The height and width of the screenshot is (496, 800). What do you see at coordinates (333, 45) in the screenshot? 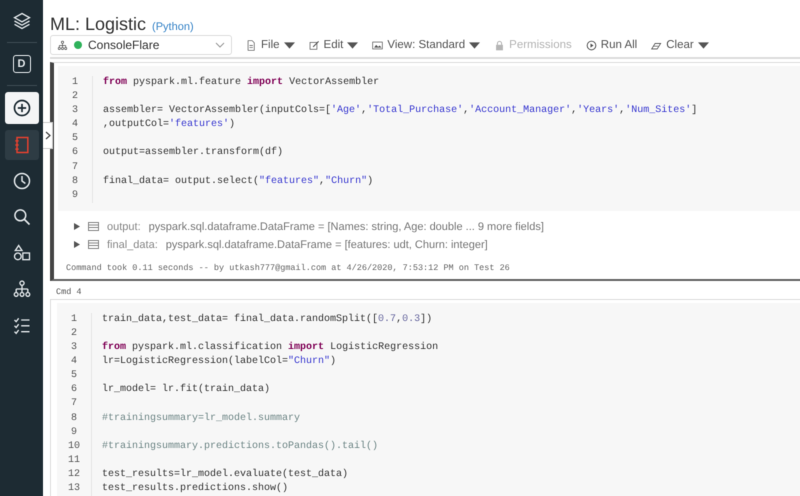
I see `toolbar-button: Edit` at bounding box center [333, 45].